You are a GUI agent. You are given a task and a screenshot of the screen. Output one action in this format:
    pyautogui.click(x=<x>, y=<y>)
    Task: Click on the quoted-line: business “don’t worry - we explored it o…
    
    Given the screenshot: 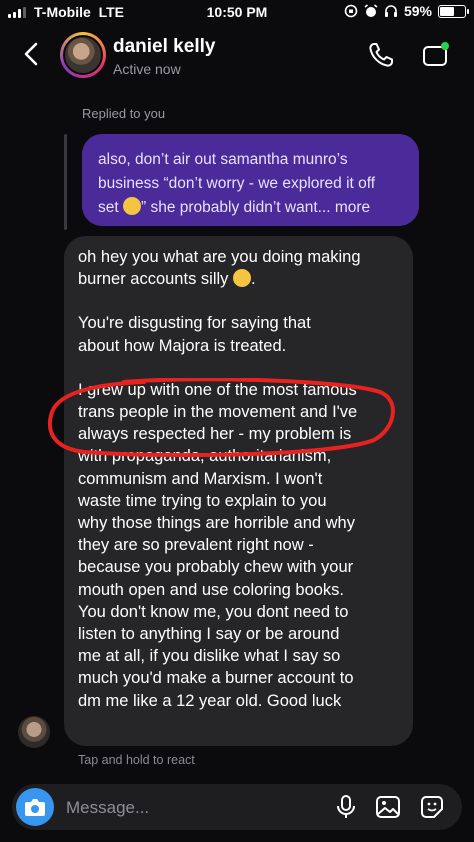 What is the action you would take?
    pyautogui.click(x=237, y=183)
    